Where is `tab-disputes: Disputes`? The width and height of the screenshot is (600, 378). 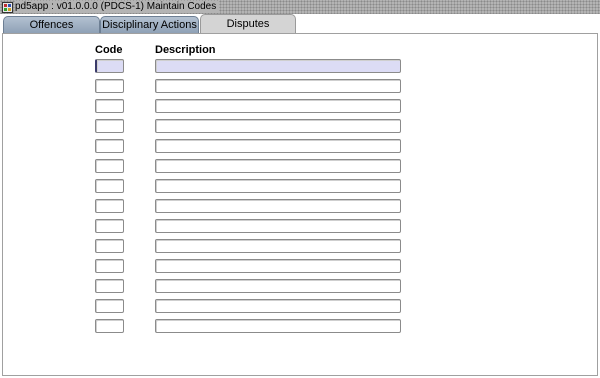 tab-disputes: Disputes is located at coordinates (248, 23).